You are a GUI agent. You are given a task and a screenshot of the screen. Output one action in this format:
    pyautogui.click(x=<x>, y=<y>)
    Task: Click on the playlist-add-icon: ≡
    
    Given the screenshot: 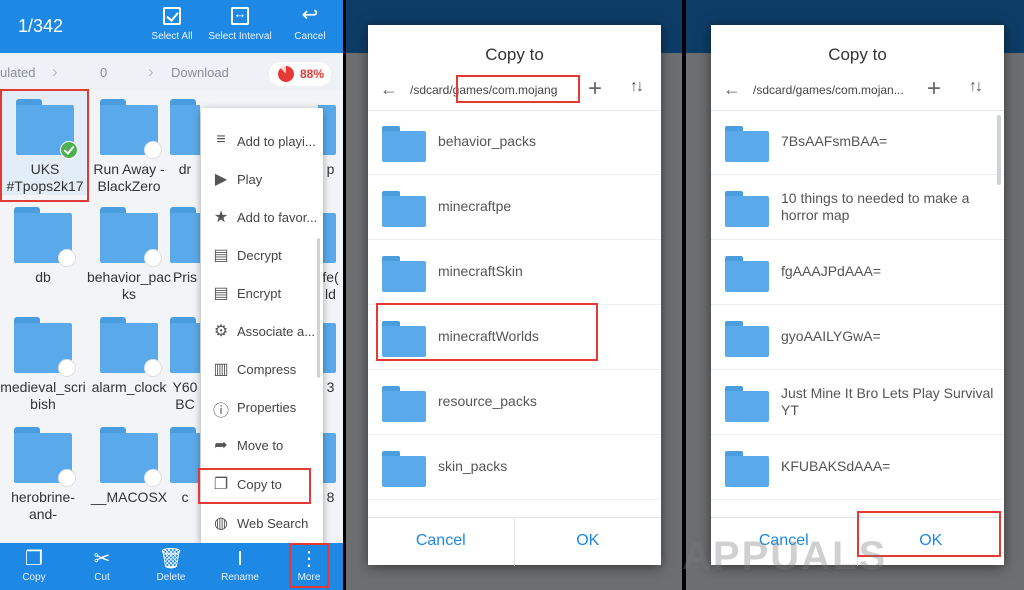 What is the action you would take?
    pyautogui.click(x=221, y=139)
    